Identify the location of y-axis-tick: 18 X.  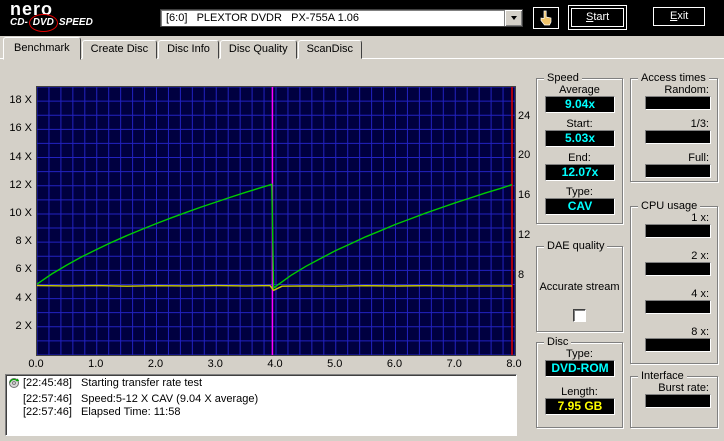
(20, 100).